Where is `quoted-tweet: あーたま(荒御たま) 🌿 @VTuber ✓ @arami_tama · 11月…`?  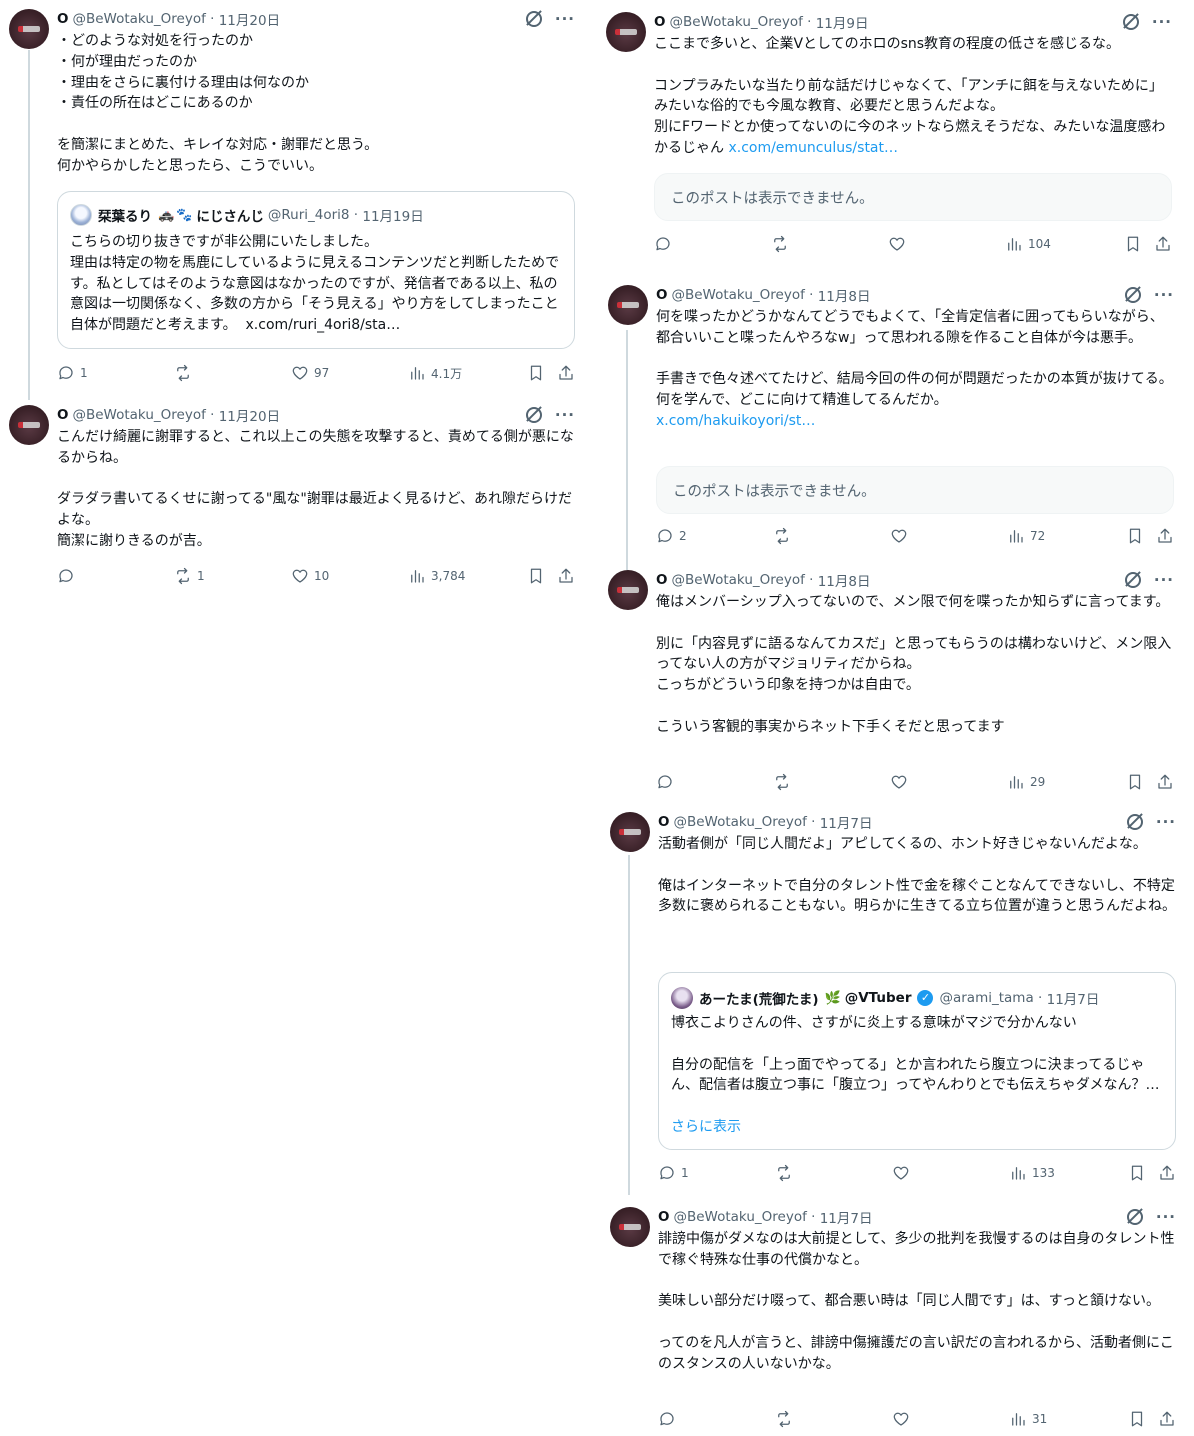 quoted-tweet: あーたま(荒御たま) 🌿 @VTuber ✓ @arami_tama · 11月… is located at coordinates (917, 1061).